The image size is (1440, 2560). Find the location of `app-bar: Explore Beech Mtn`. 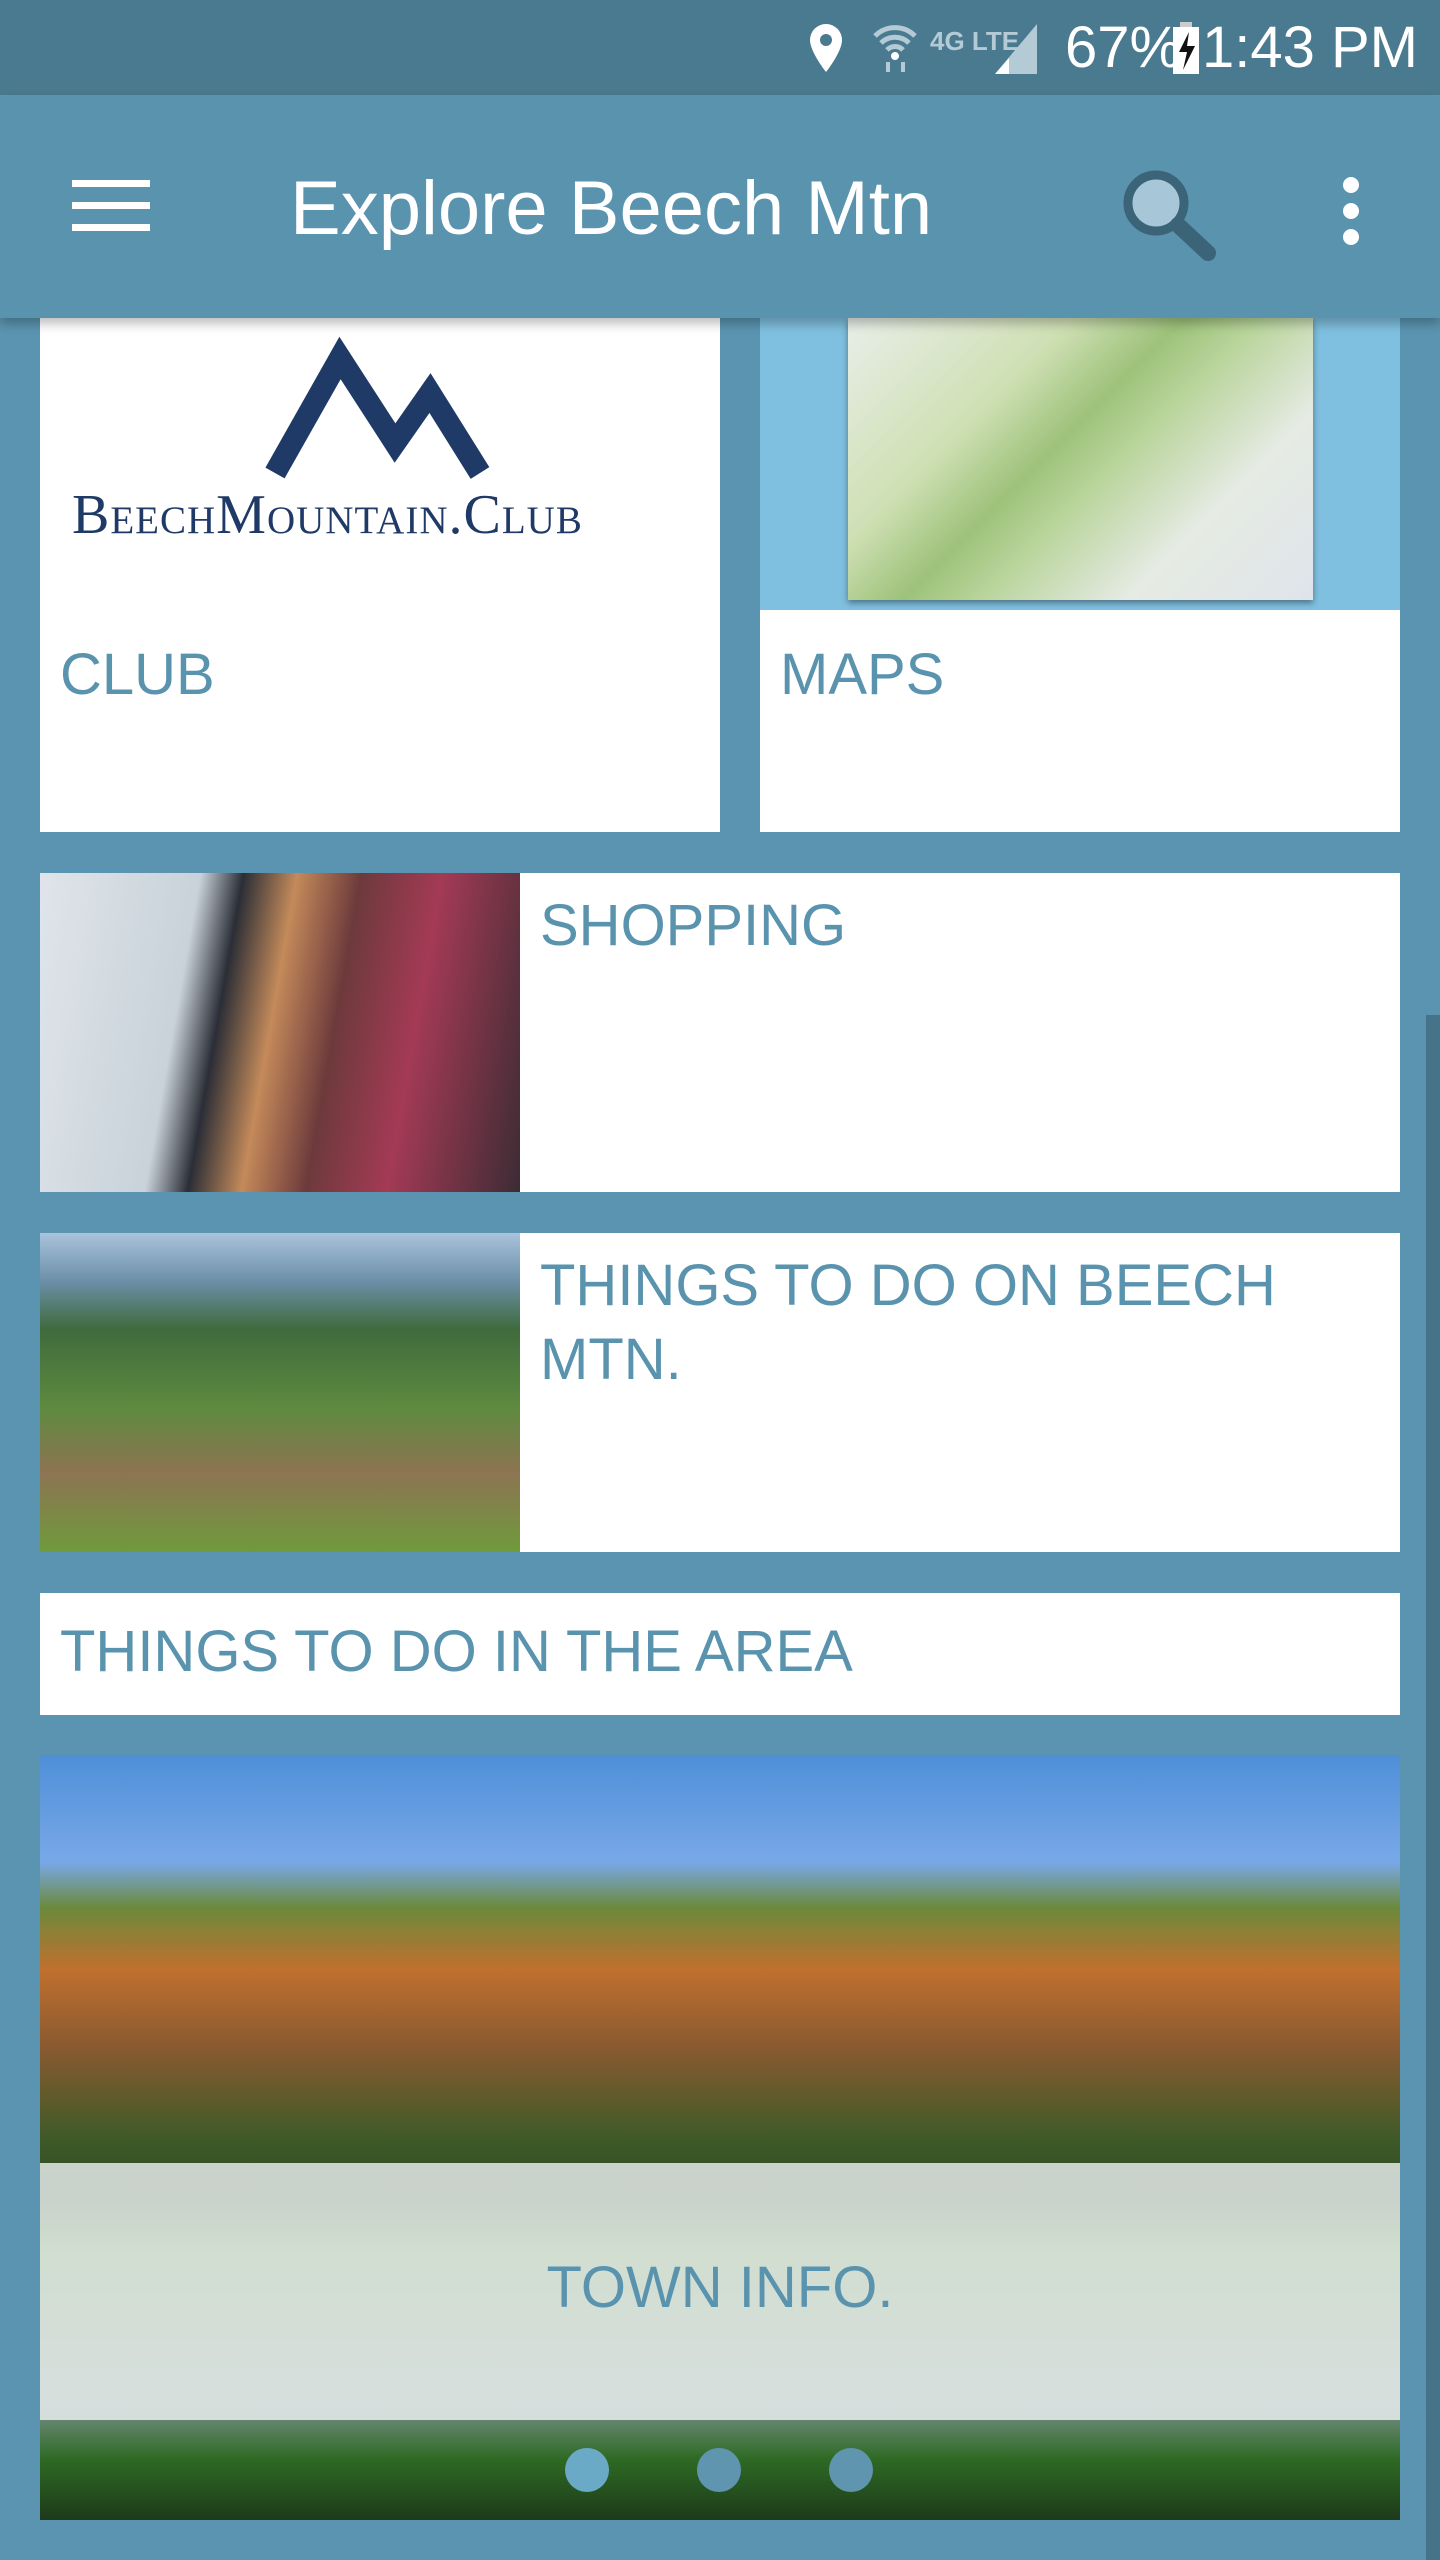

app-bar: Explore Beech Mtn is located at coordinates (720, 206).